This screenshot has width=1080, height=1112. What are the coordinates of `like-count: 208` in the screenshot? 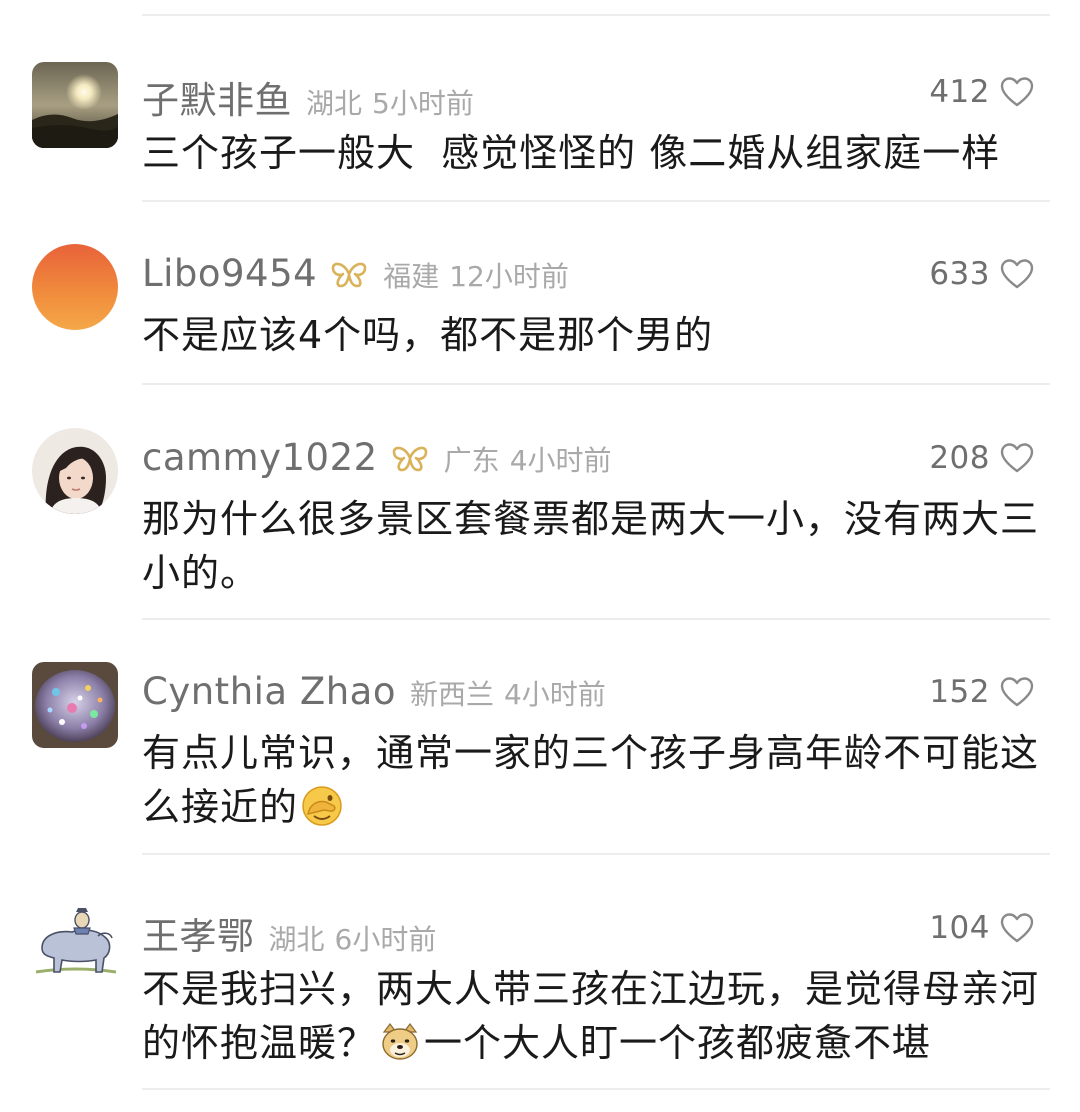 It's located at (959, 458).